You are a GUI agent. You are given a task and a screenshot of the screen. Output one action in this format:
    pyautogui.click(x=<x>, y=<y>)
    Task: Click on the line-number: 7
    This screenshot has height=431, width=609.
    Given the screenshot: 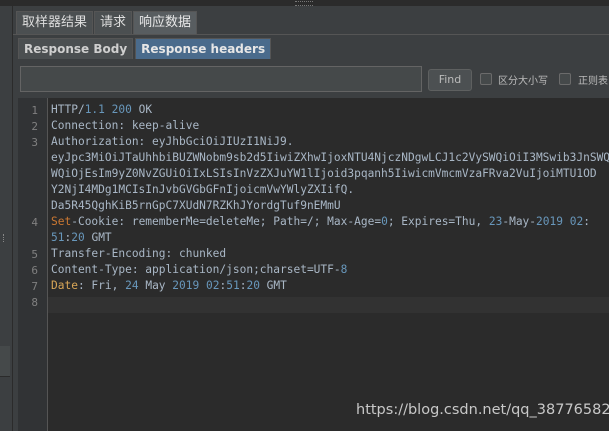 What is the action you would take?
    pyautogui.click(x=34, y=286)
    